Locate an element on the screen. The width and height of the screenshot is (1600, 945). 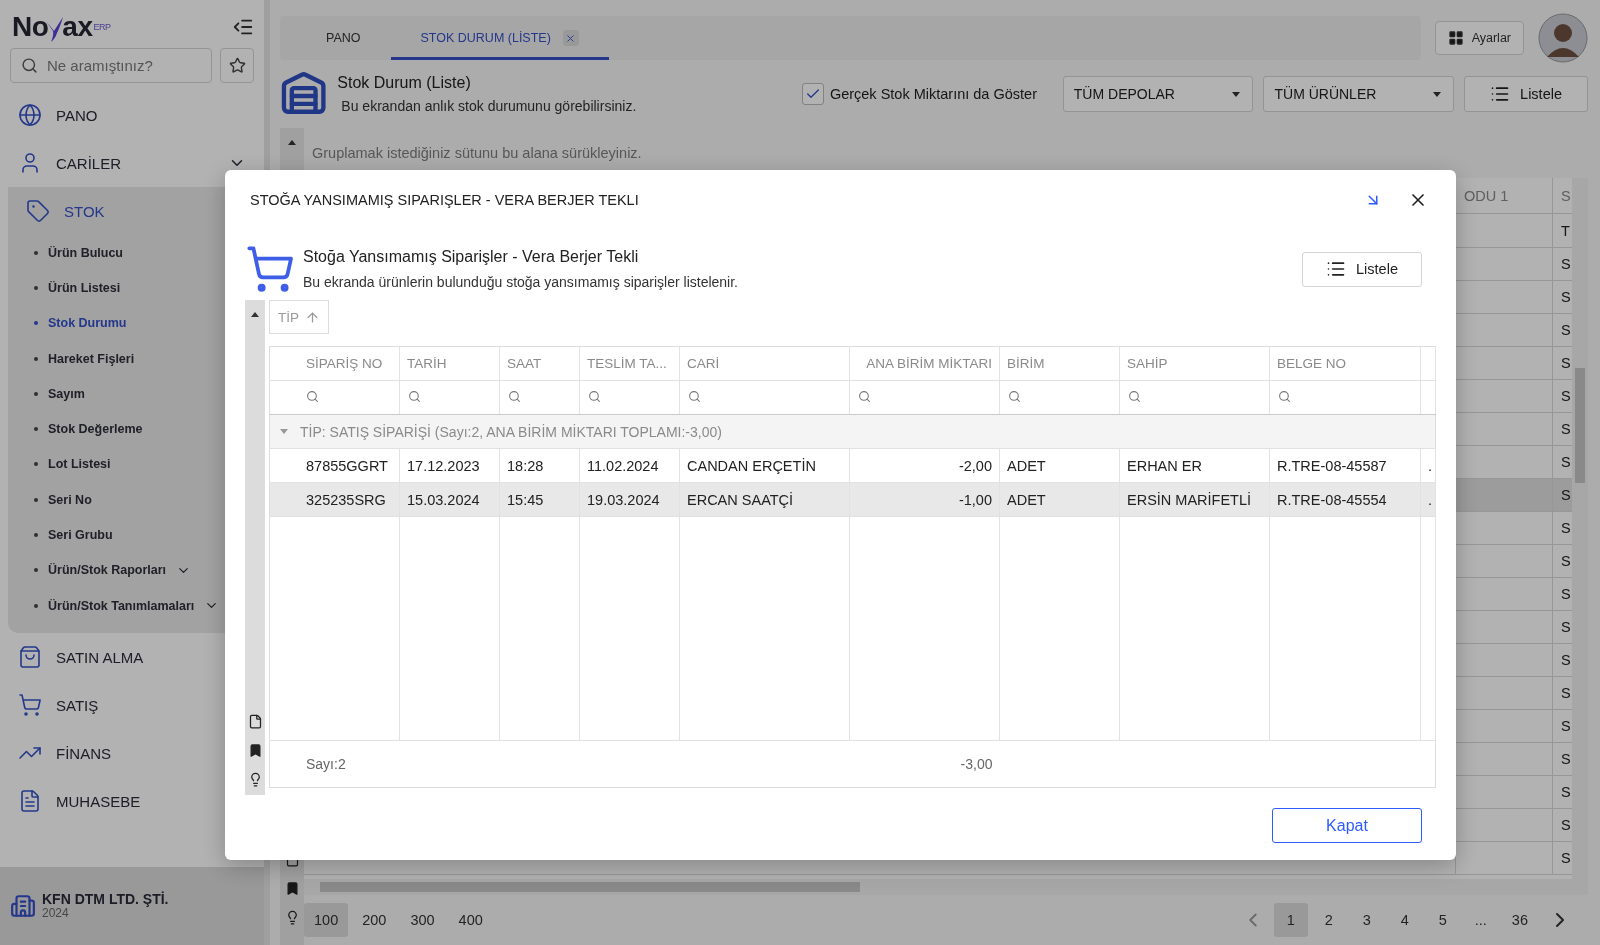
tab: STOK DURUM (LİSTE) is located at coordinates (499, 38).